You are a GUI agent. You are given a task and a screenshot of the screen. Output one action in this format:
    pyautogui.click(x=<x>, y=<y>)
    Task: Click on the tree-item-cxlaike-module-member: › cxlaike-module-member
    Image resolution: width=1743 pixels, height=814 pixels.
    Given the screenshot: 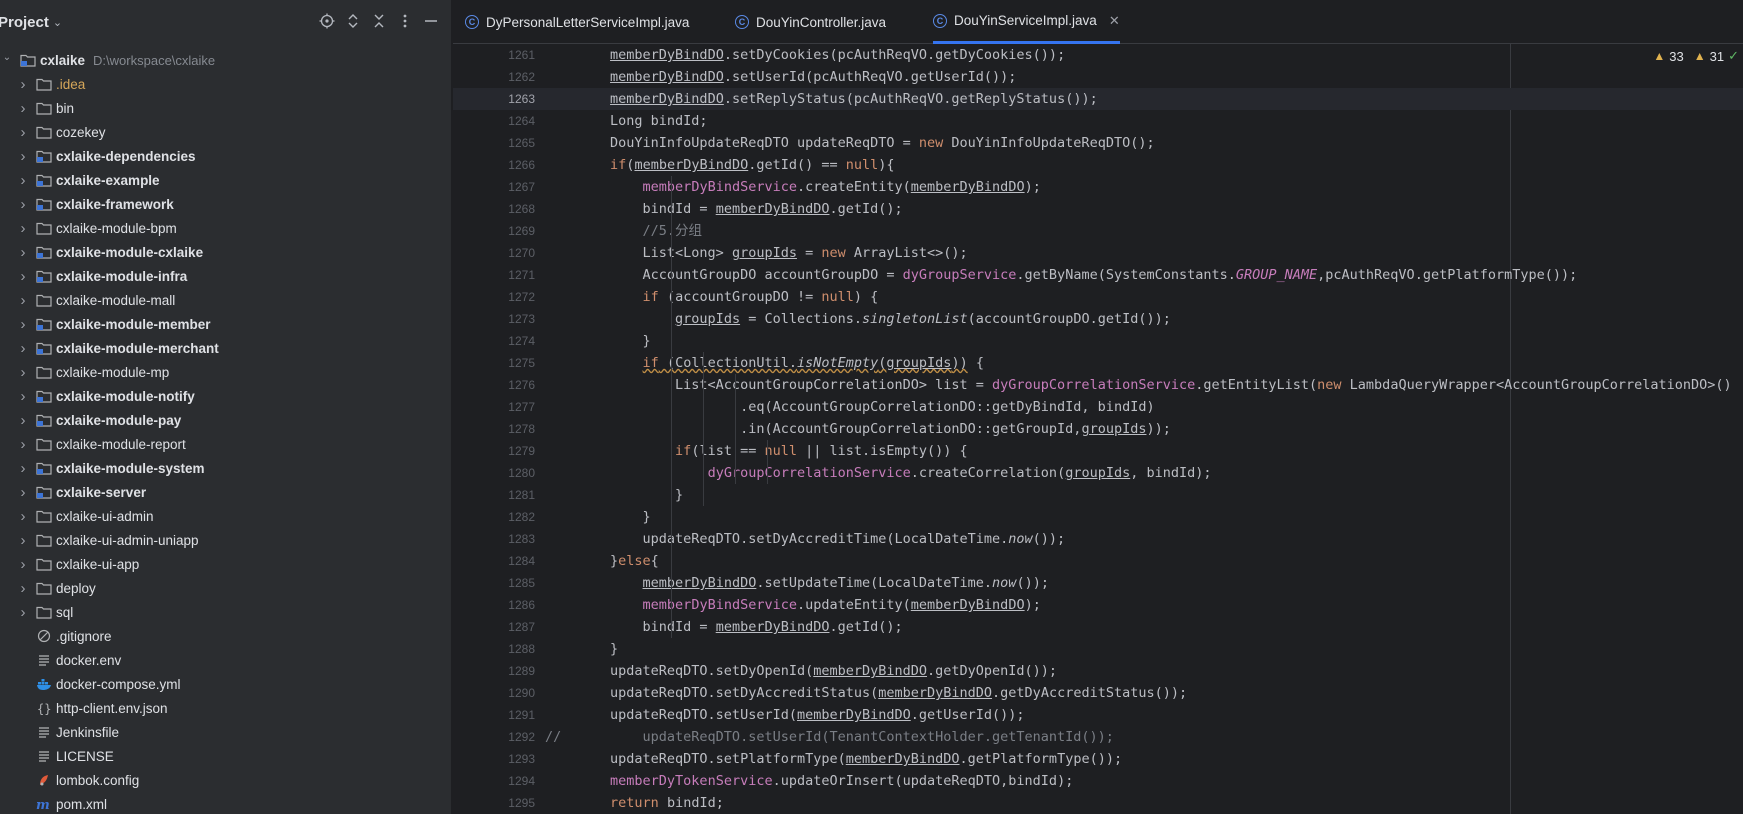 What is the action you would take?
    pyautogui.click(x=225, y=324)
    